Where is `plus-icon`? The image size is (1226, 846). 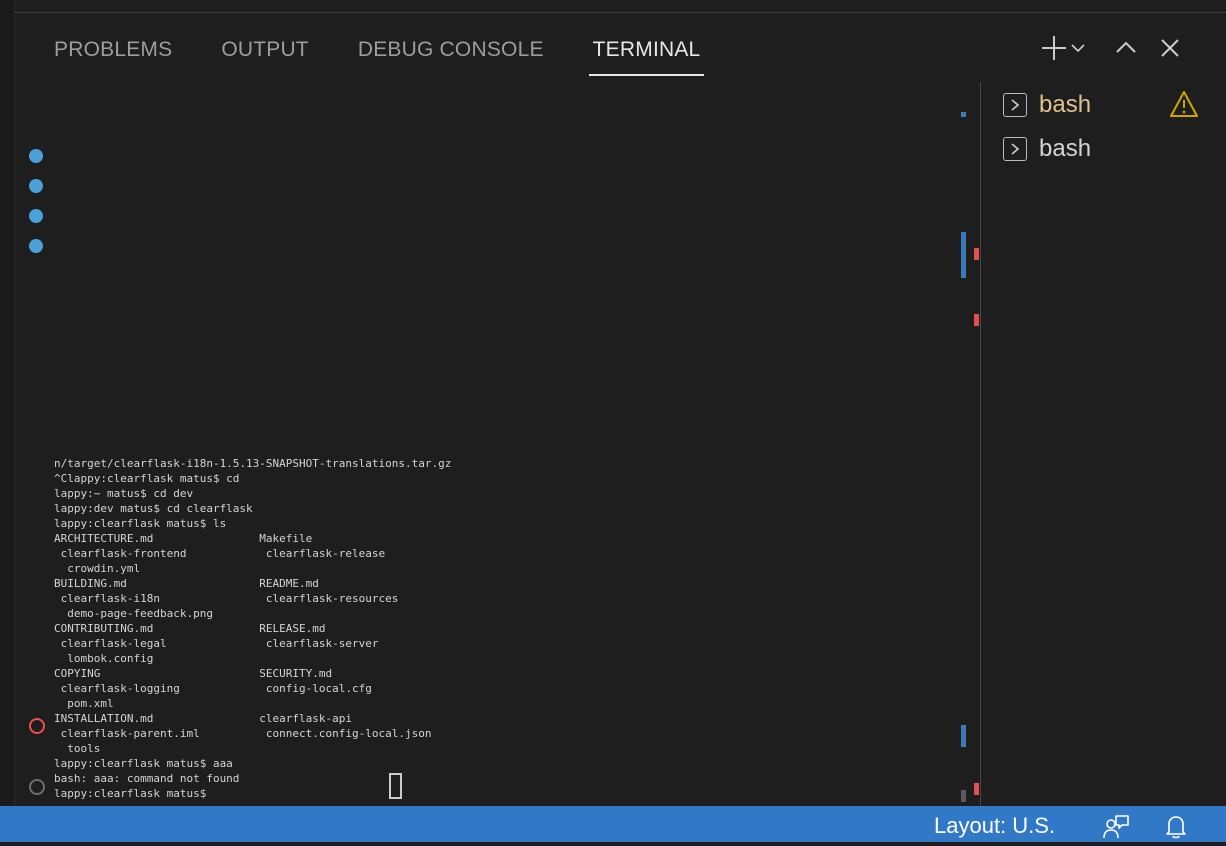
plus-icon is located at coordinates (1054, 48).